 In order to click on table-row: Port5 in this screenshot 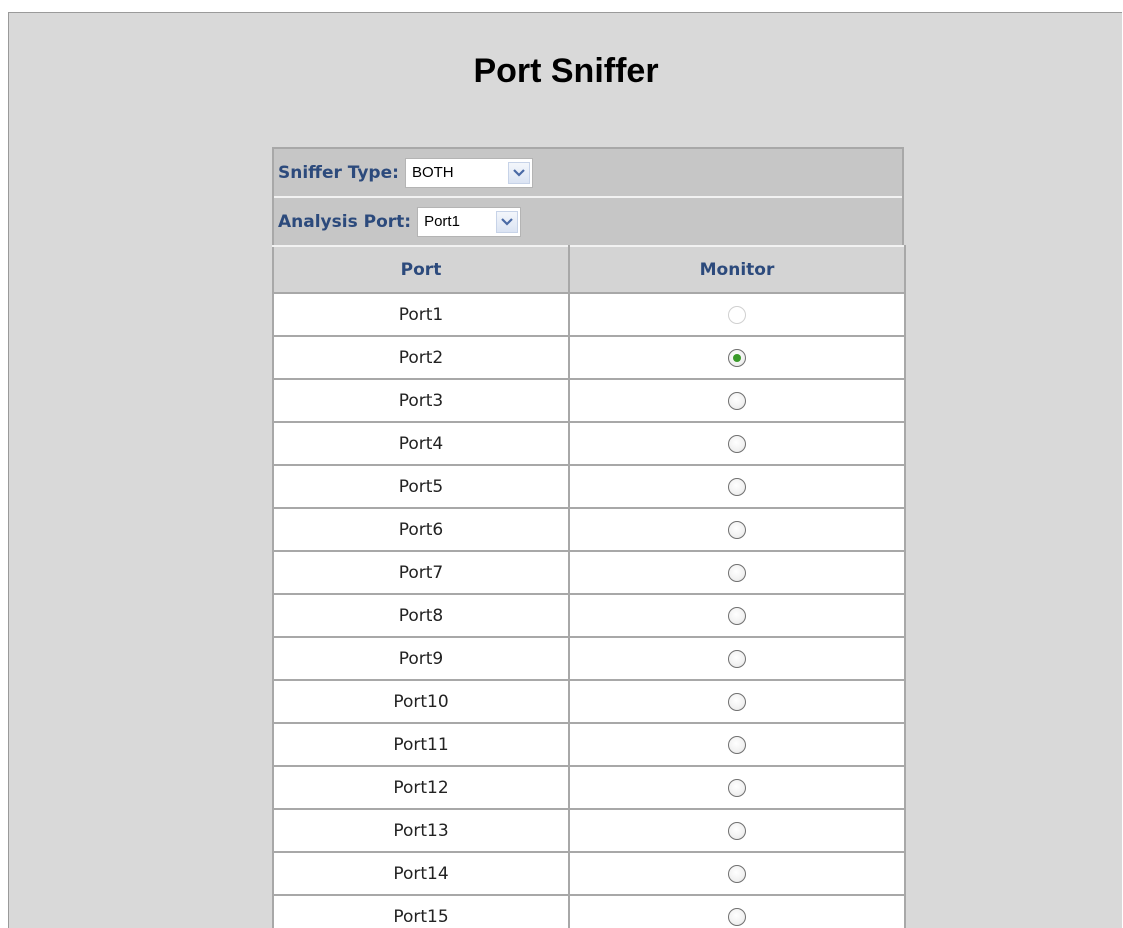, I will do `click(589, 486)`.